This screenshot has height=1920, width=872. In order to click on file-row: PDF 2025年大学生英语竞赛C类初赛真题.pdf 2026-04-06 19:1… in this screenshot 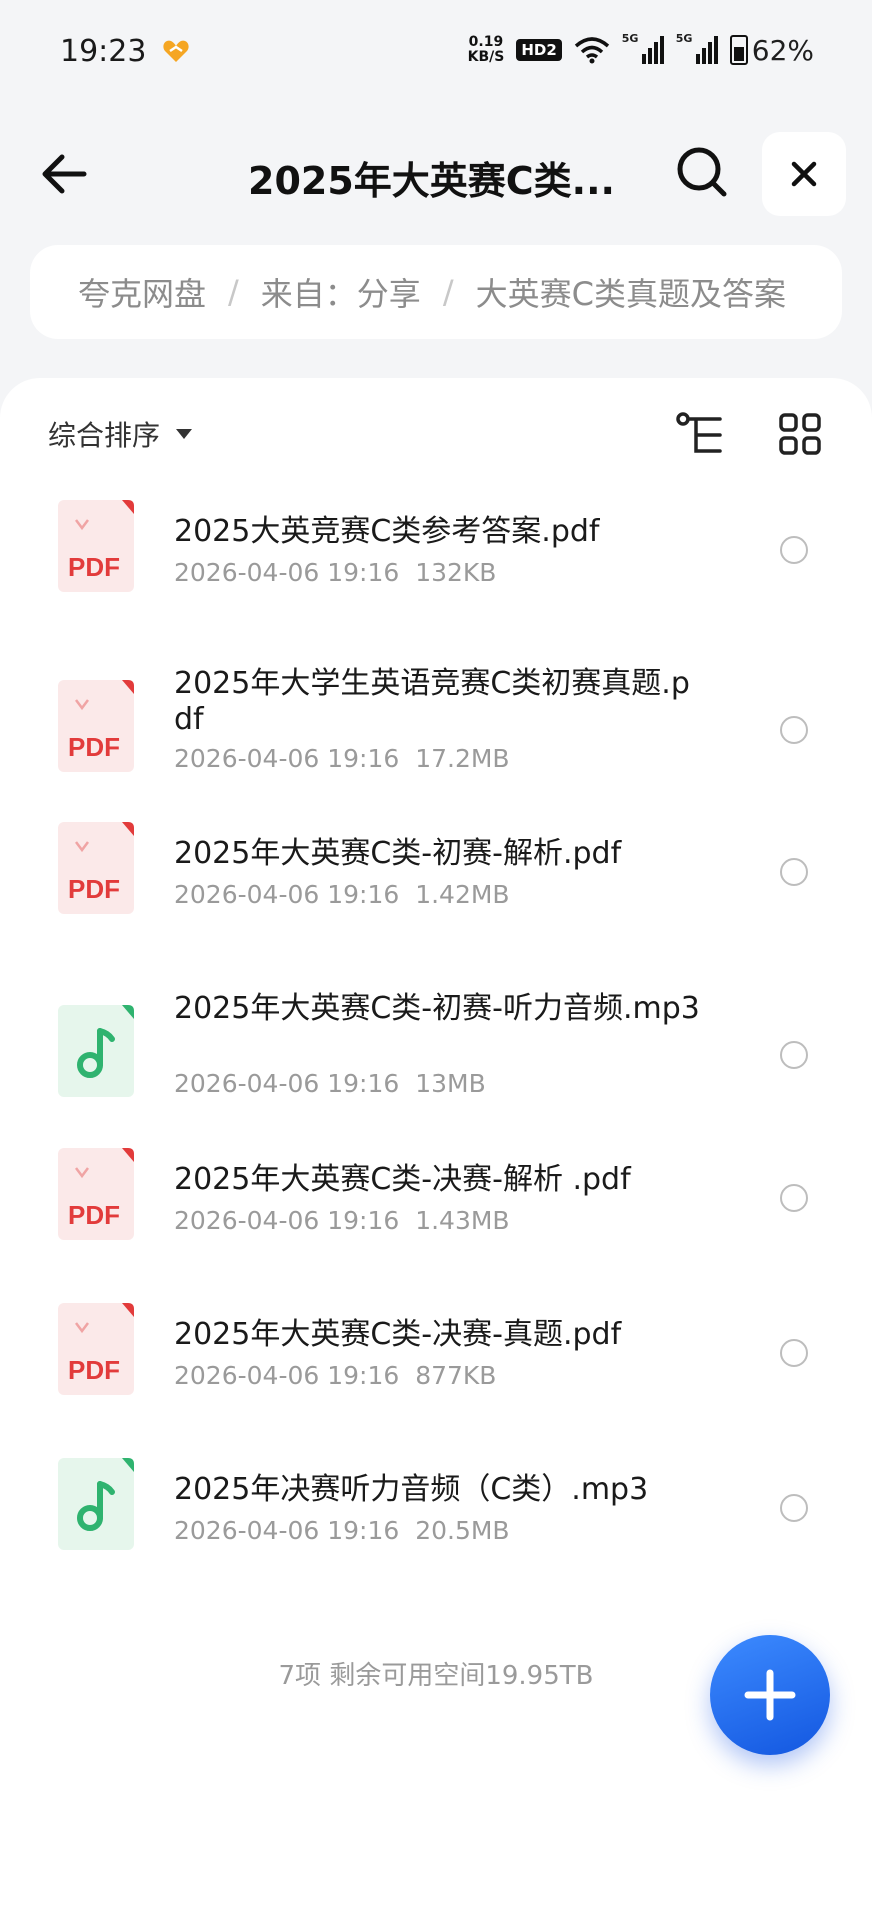, I will do `click(436, 713)`.